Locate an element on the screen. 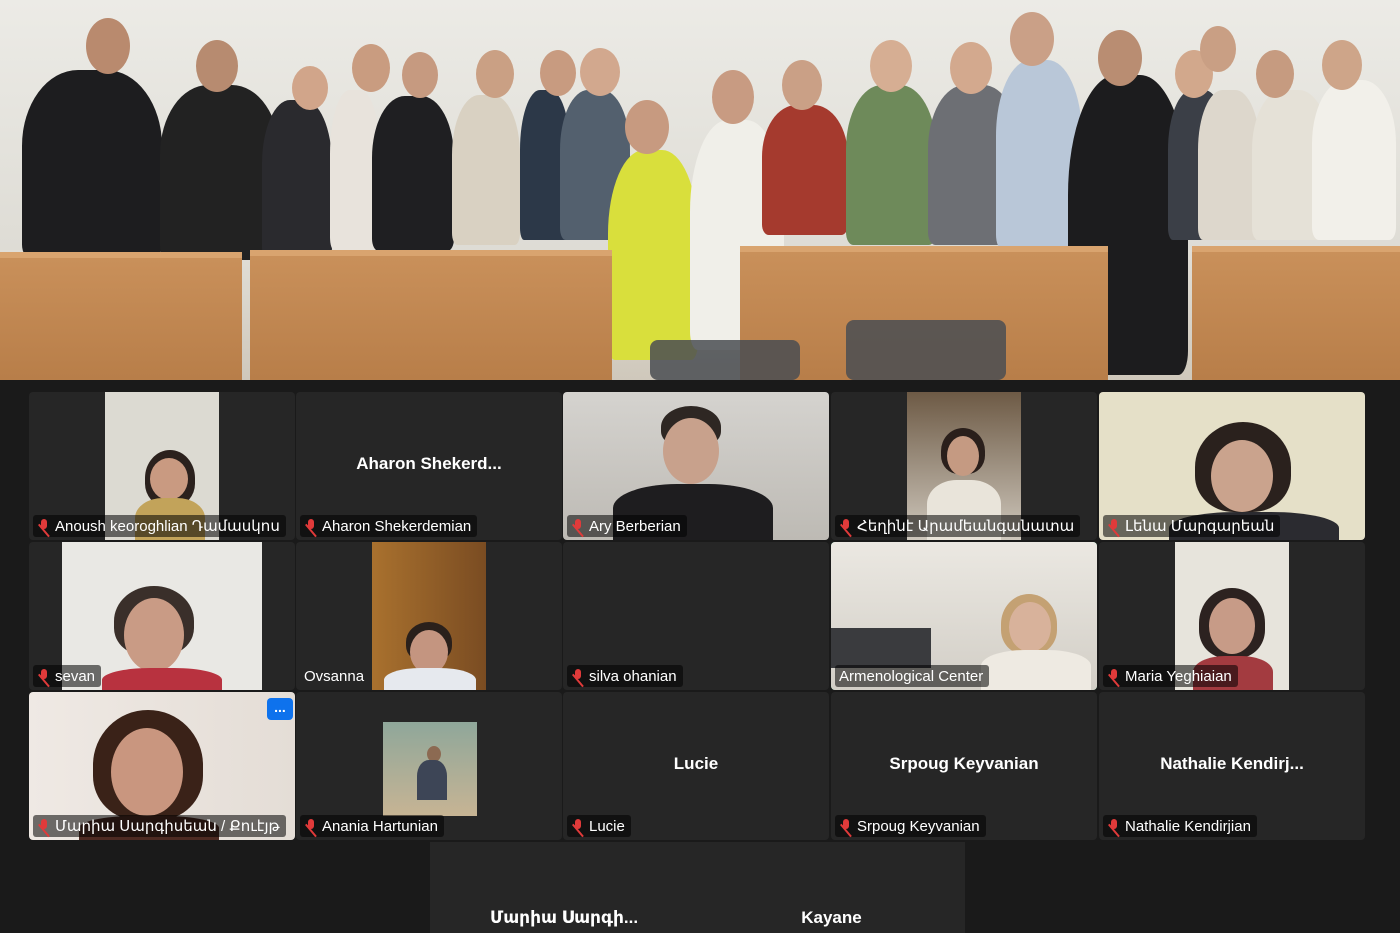  participant-tile: Srpoug Keyvanian Srpoug Keyvanian is located at coordinates (964, 766).